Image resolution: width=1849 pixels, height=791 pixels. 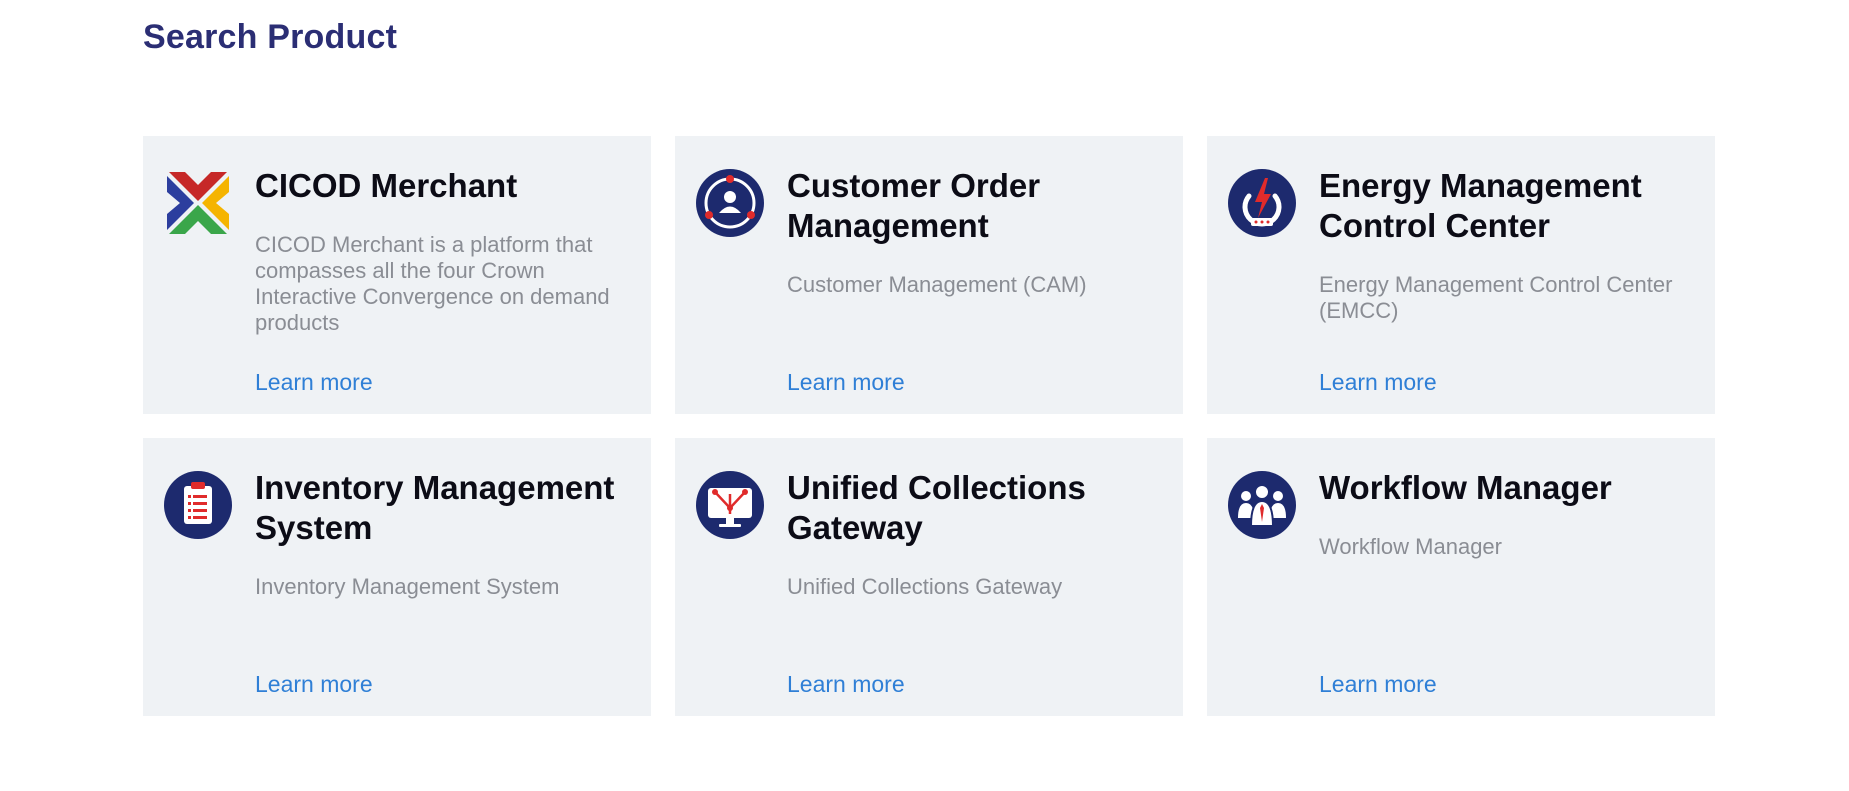 I want to click on learn-more-link-cicod-merchant: Learn more, so click(x=314, y=382).